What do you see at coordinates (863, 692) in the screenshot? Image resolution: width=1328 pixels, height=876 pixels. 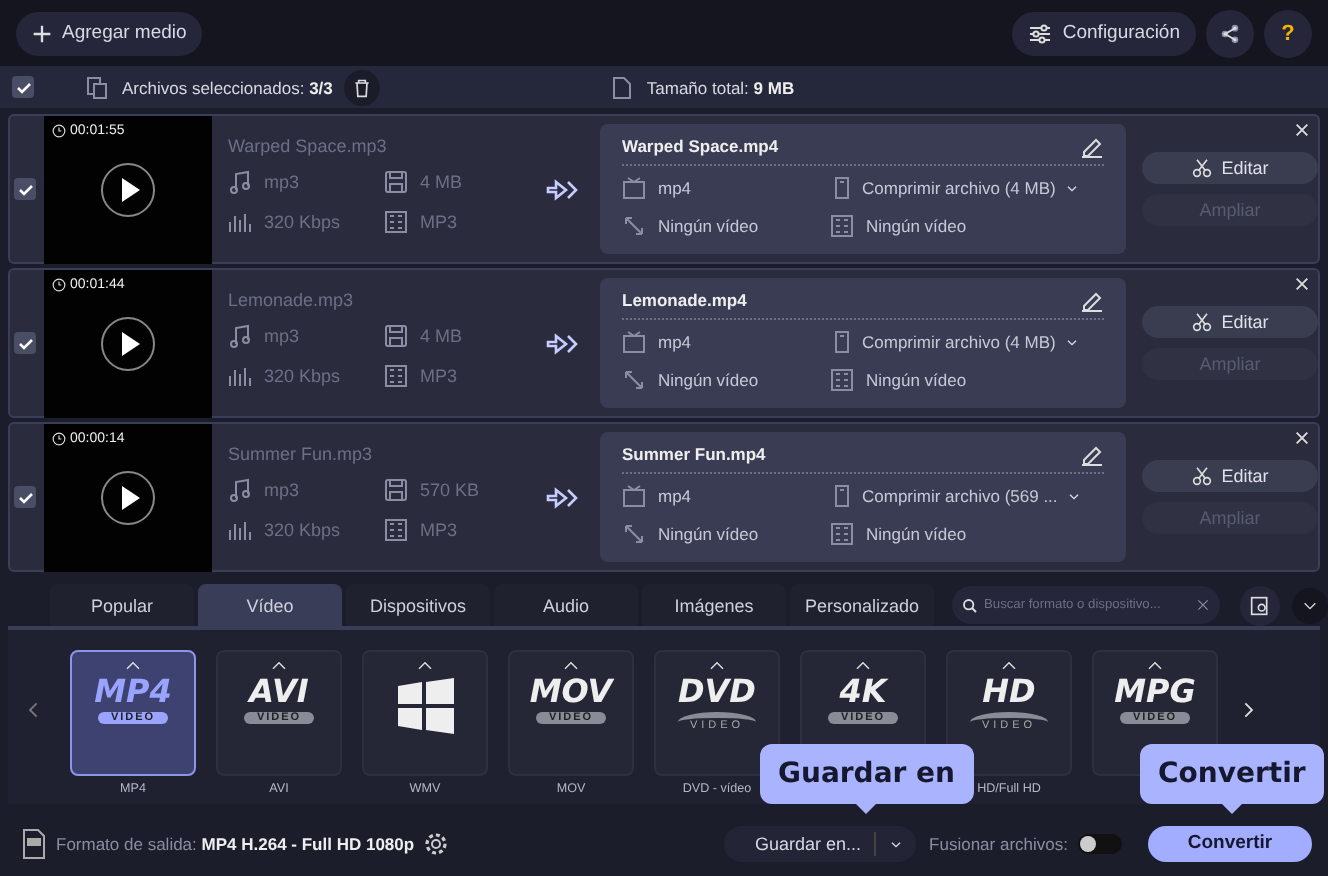 I see `format-logo: 4K` at bounding box center [863, 692].